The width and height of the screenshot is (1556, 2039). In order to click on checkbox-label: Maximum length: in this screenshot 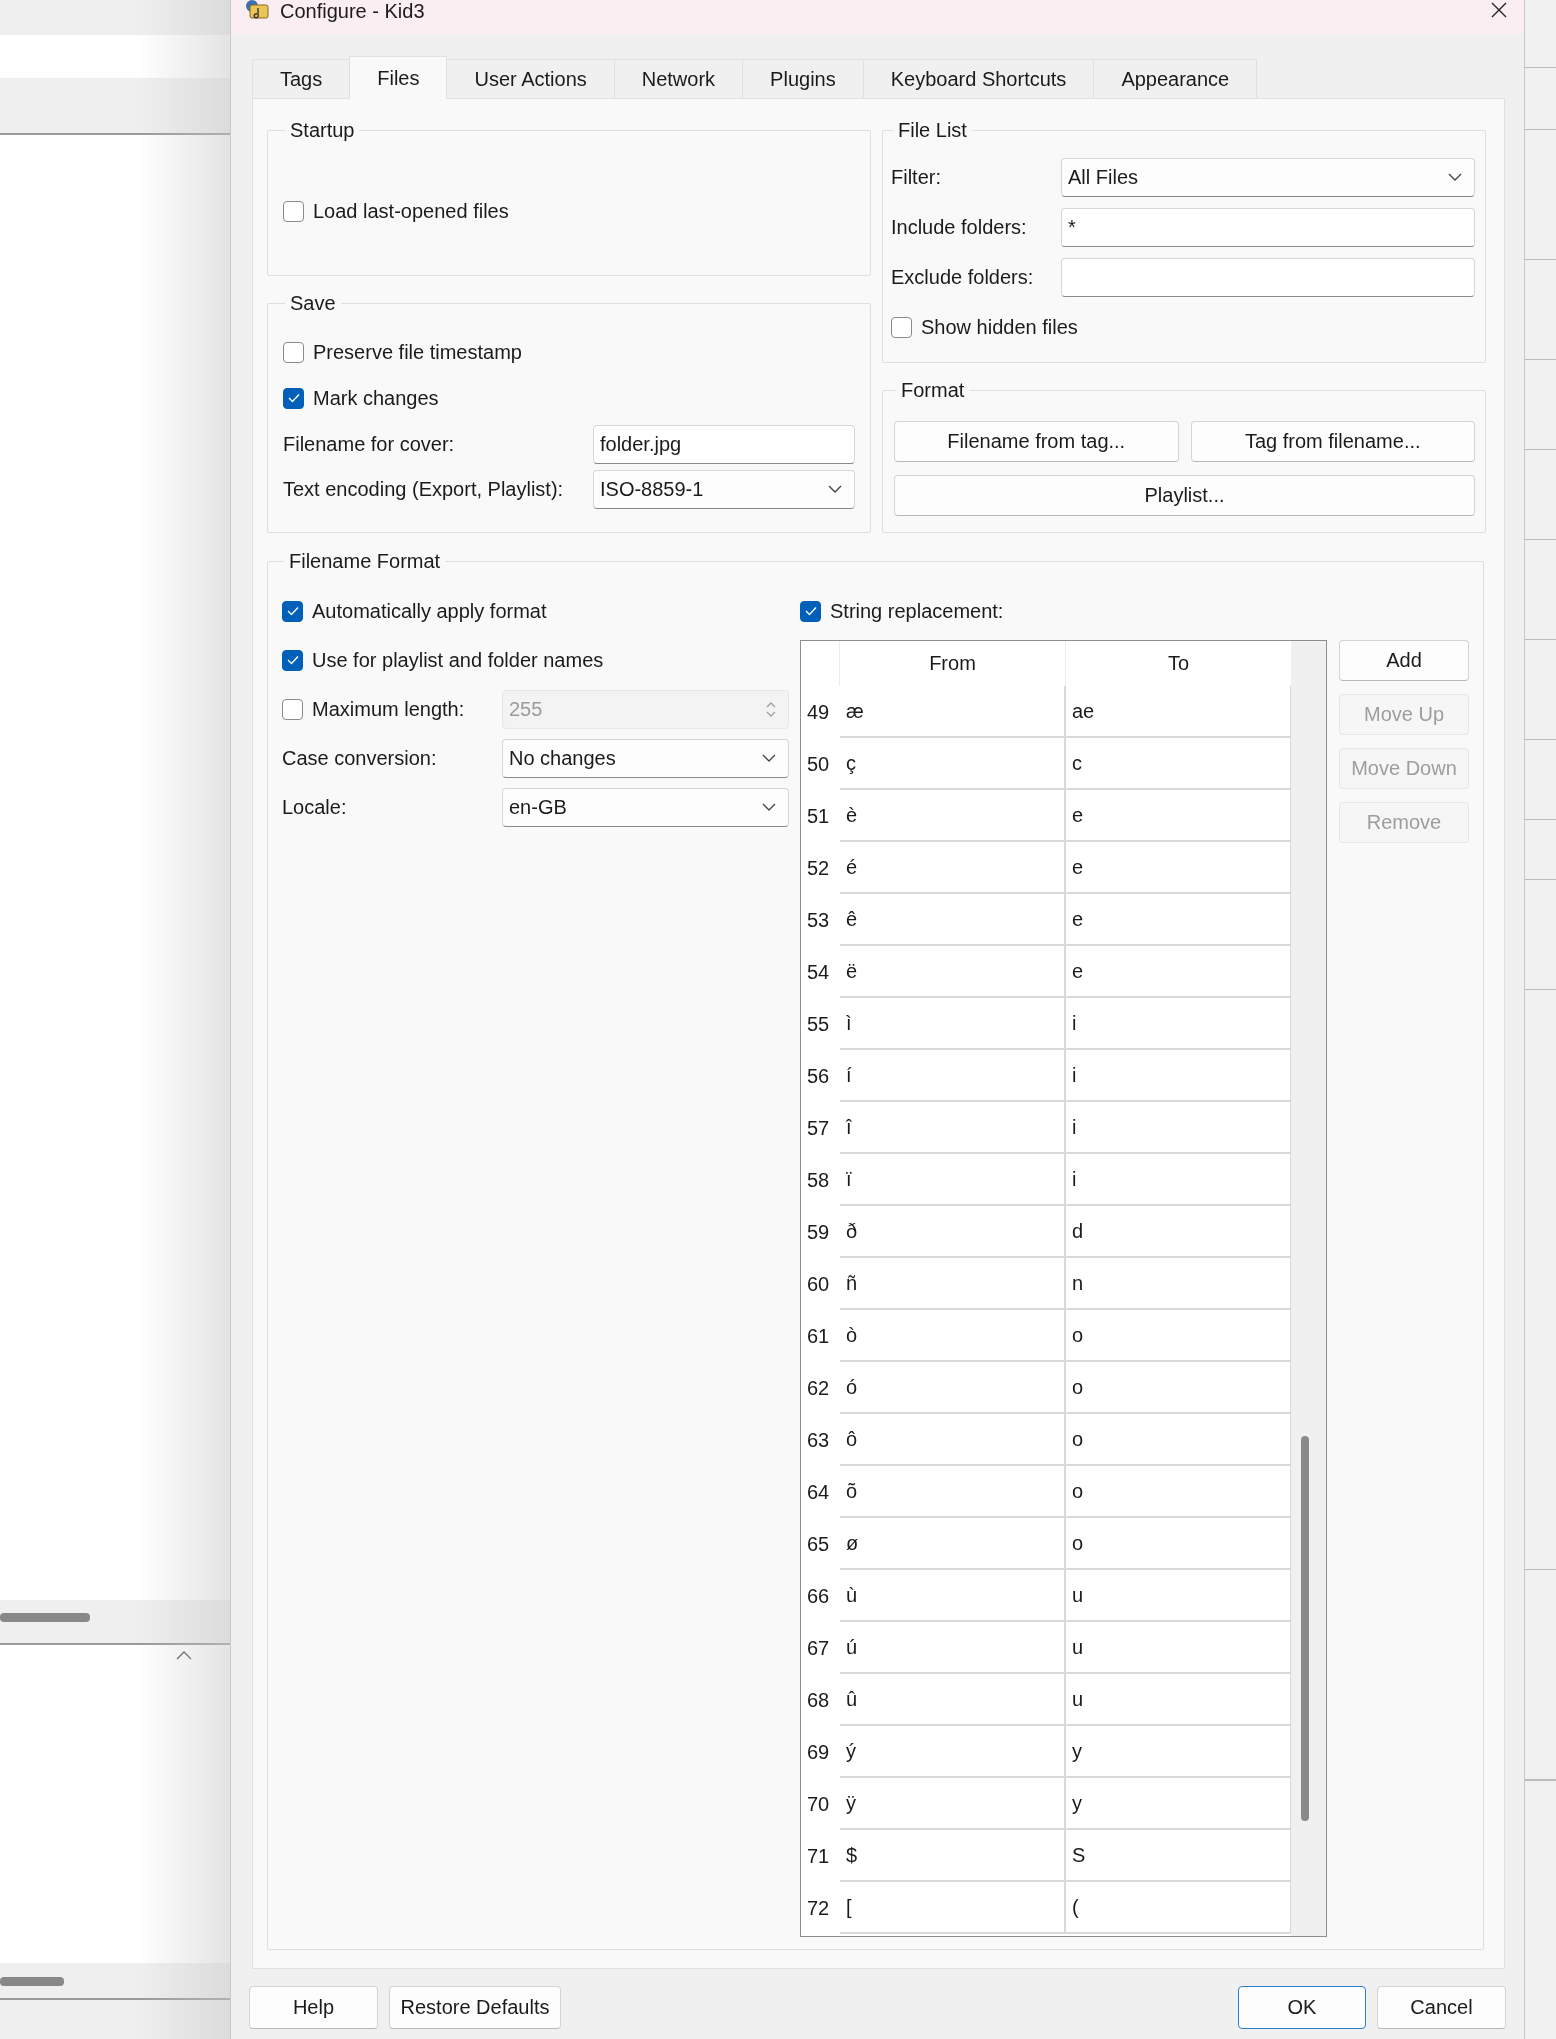, I will do `click(388, 709)`.